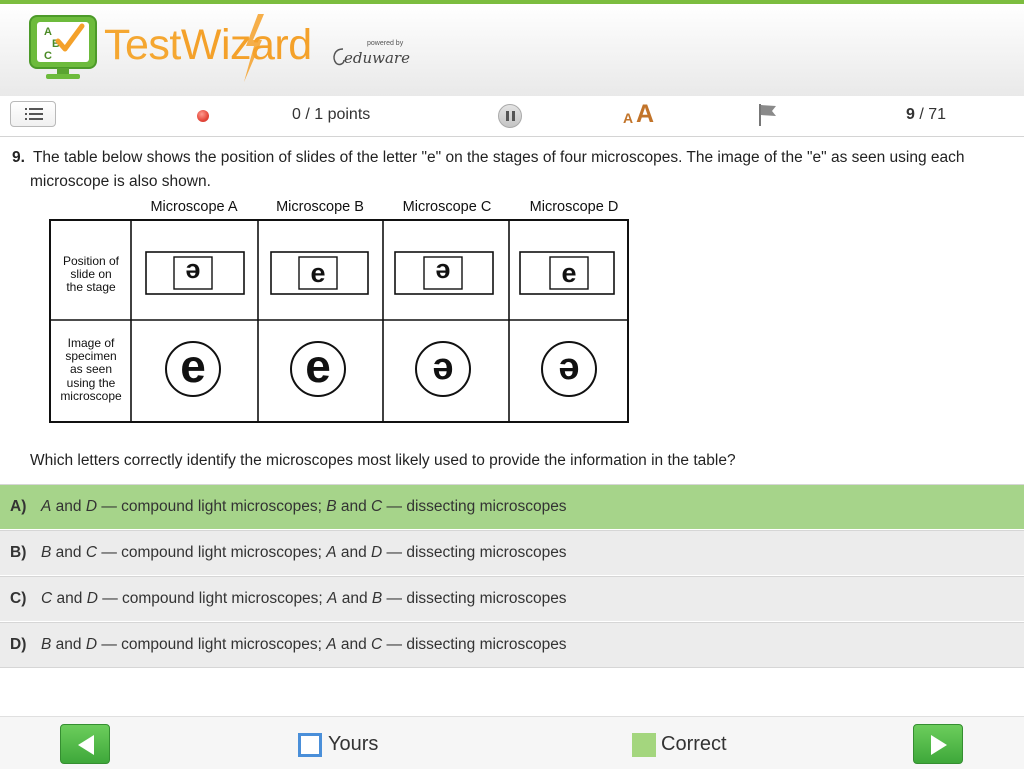 Image resolution: width=1024 pixels, height=769 pixels. Describe the element at coordinates (381, 368) in the screenshot. I see `specimen-image-row: eeee` at that location.